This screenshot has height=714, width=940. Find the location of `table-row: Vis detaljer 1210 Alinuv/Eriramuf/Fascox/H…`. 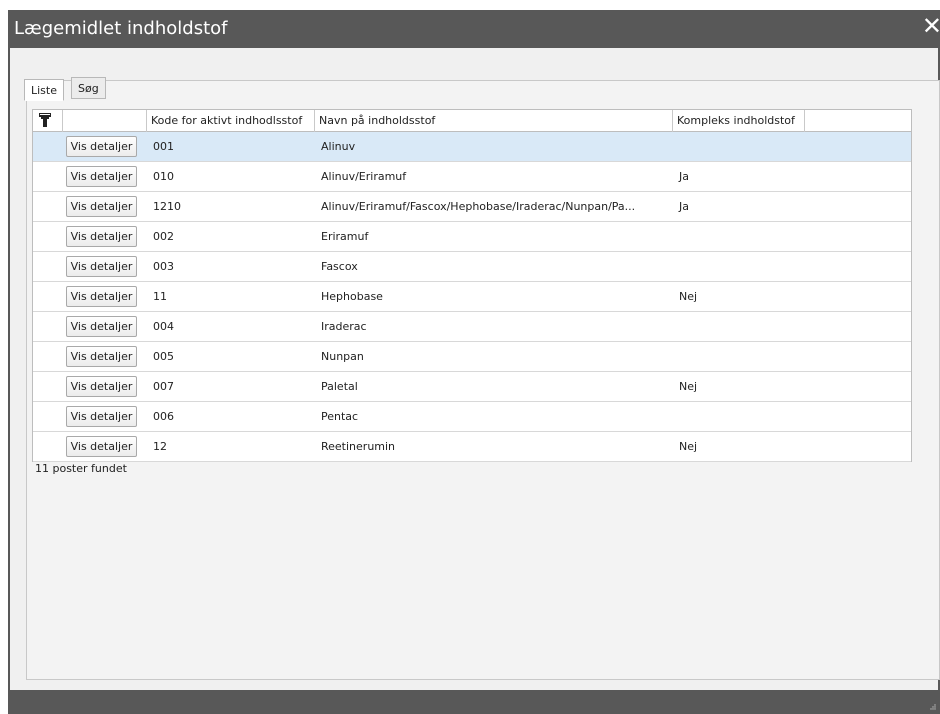

table-row: Vis detaljer 1210 Alinuv/Eriramuf/Fascox/H… is located at coordinates (472, 207).